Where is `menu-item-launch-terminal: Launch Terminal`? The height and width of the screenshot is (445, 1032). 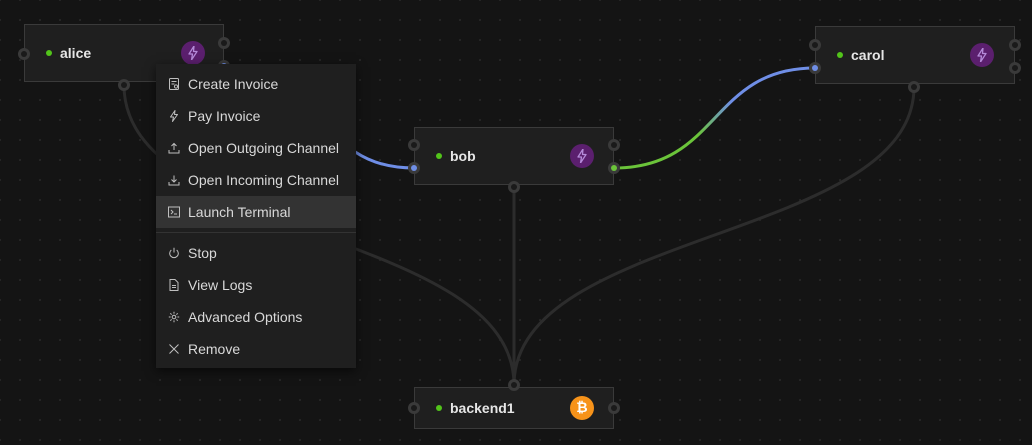
menu-item-launch-terminal: Launch Terminal is located at coordinates (256, 212).